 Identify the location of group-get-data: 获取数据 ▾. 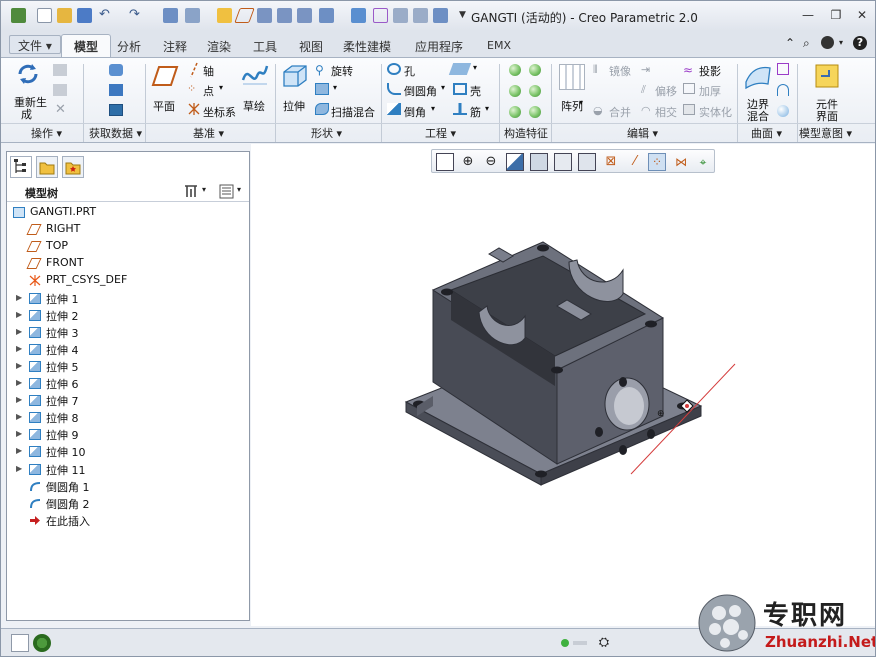
(115, 133).